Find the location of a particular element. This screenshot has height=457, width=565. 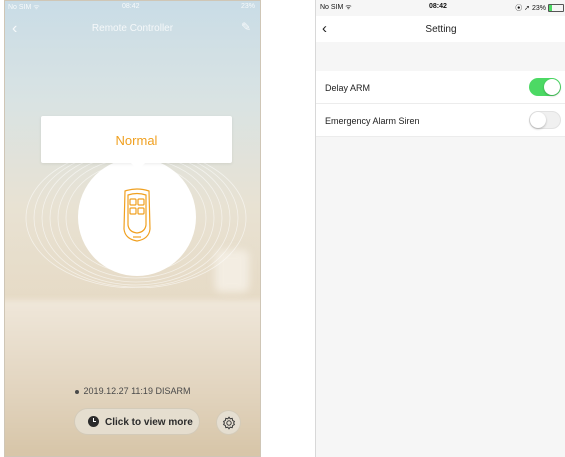

settings-list: Delay ARM Emergency Alarm Siren is located at coordinates (440, 104).